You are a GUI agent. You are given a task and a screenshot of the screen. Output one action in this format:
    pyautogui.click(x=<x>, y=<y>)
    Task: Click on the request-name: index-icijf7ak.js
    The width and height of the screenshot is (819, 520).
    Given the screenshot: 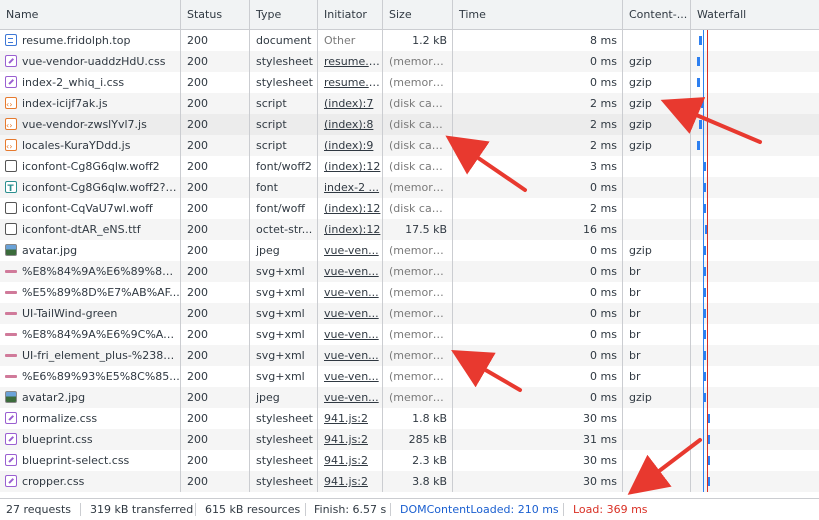 What is the action you would take?
    pyautogui.click(x=90, y=103)
    